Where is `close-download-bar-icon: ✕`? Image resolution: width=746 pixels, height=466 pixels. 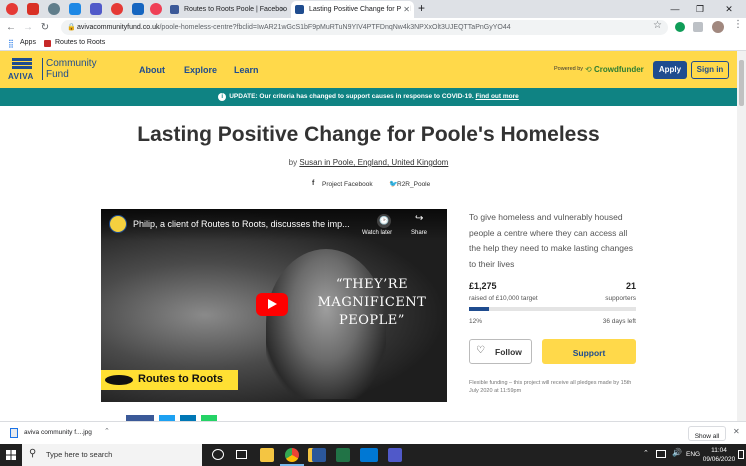 close-download-bar-icon: ✕ is located at coordinates (736, 431).